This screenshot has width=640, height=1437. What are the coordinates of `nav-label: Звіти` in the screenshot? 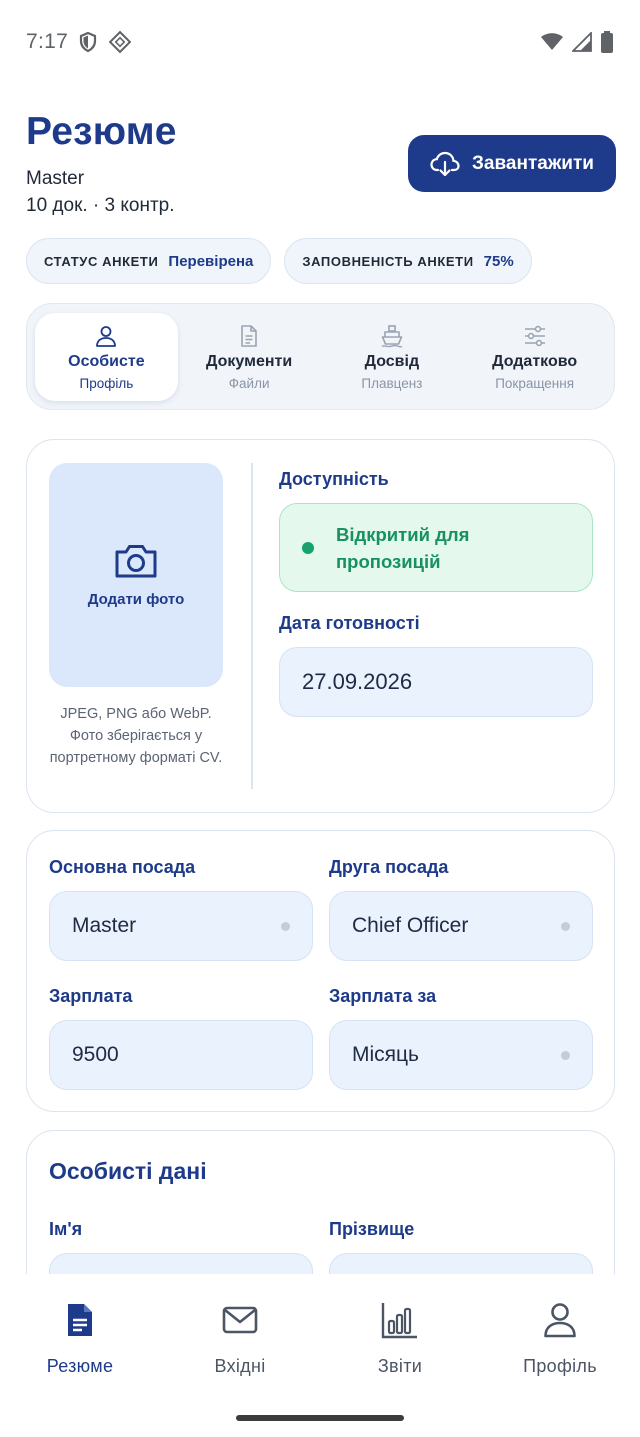 It's located at (400, 1366).